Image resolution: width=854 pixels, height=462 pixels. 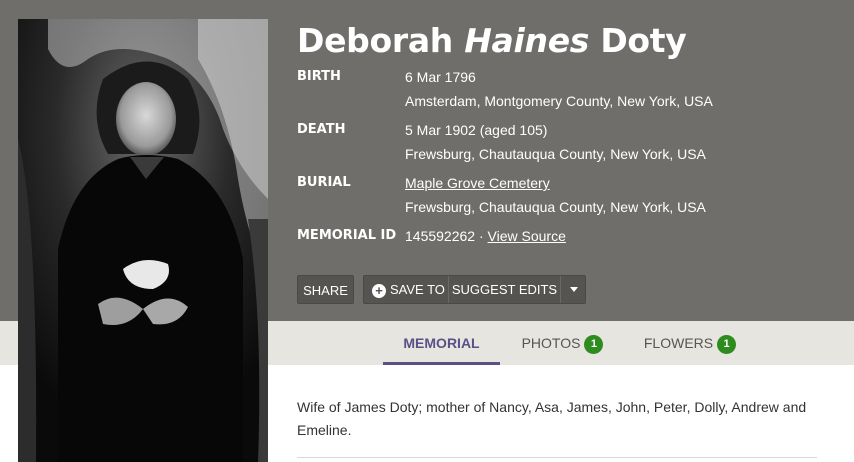 I want to click on memorial-name: Deborah Haines Doty, so click(x=492, y=40).